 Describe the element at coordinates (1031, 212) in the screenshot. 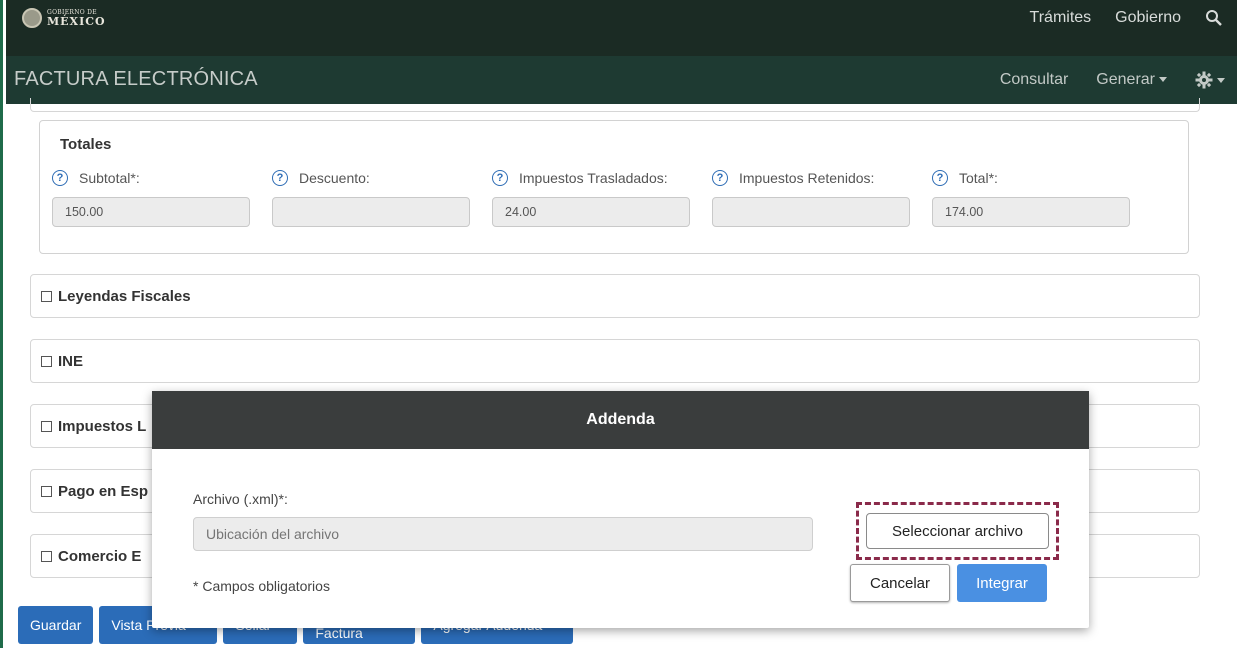

I see `total-field: 174.00` at that location.